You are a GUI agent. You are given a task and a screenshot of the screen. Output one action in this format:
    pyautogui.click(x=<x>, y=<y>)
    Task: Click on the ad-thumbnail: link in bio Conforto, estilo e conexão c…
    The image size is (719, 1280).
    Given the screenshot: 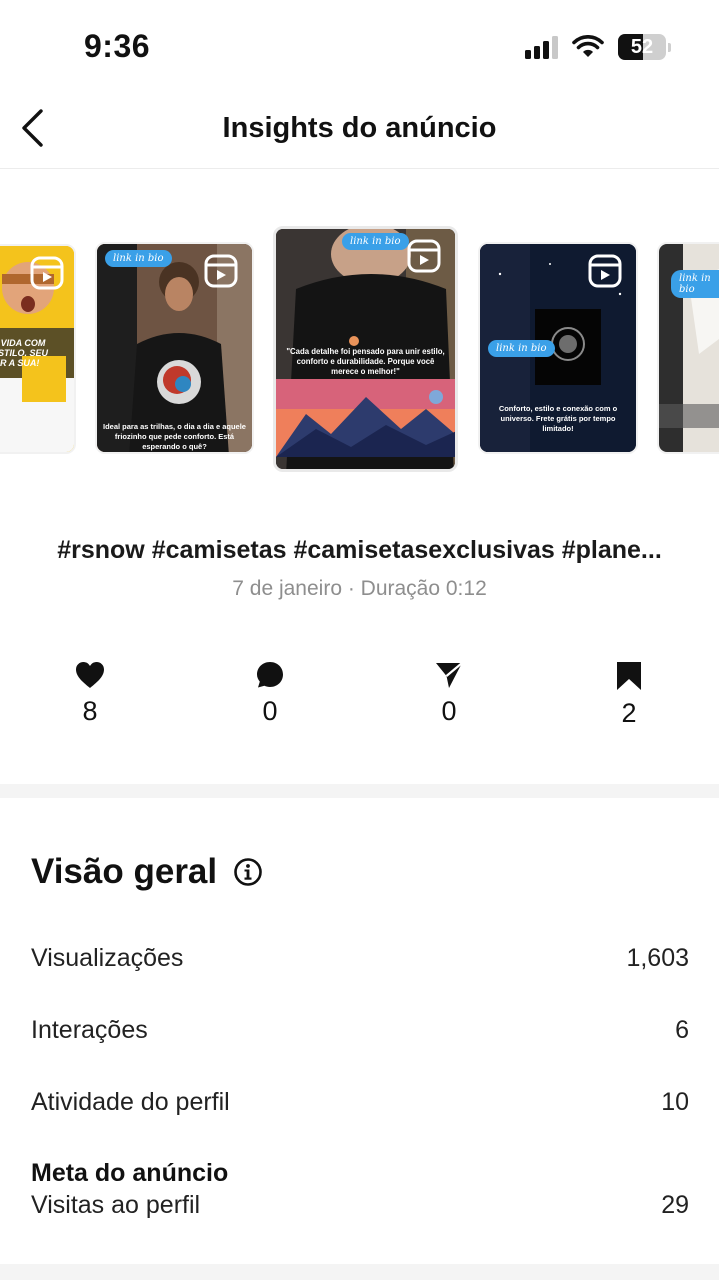 What is the action you would take?
    pyautogui.click(x=558, y=348)
    